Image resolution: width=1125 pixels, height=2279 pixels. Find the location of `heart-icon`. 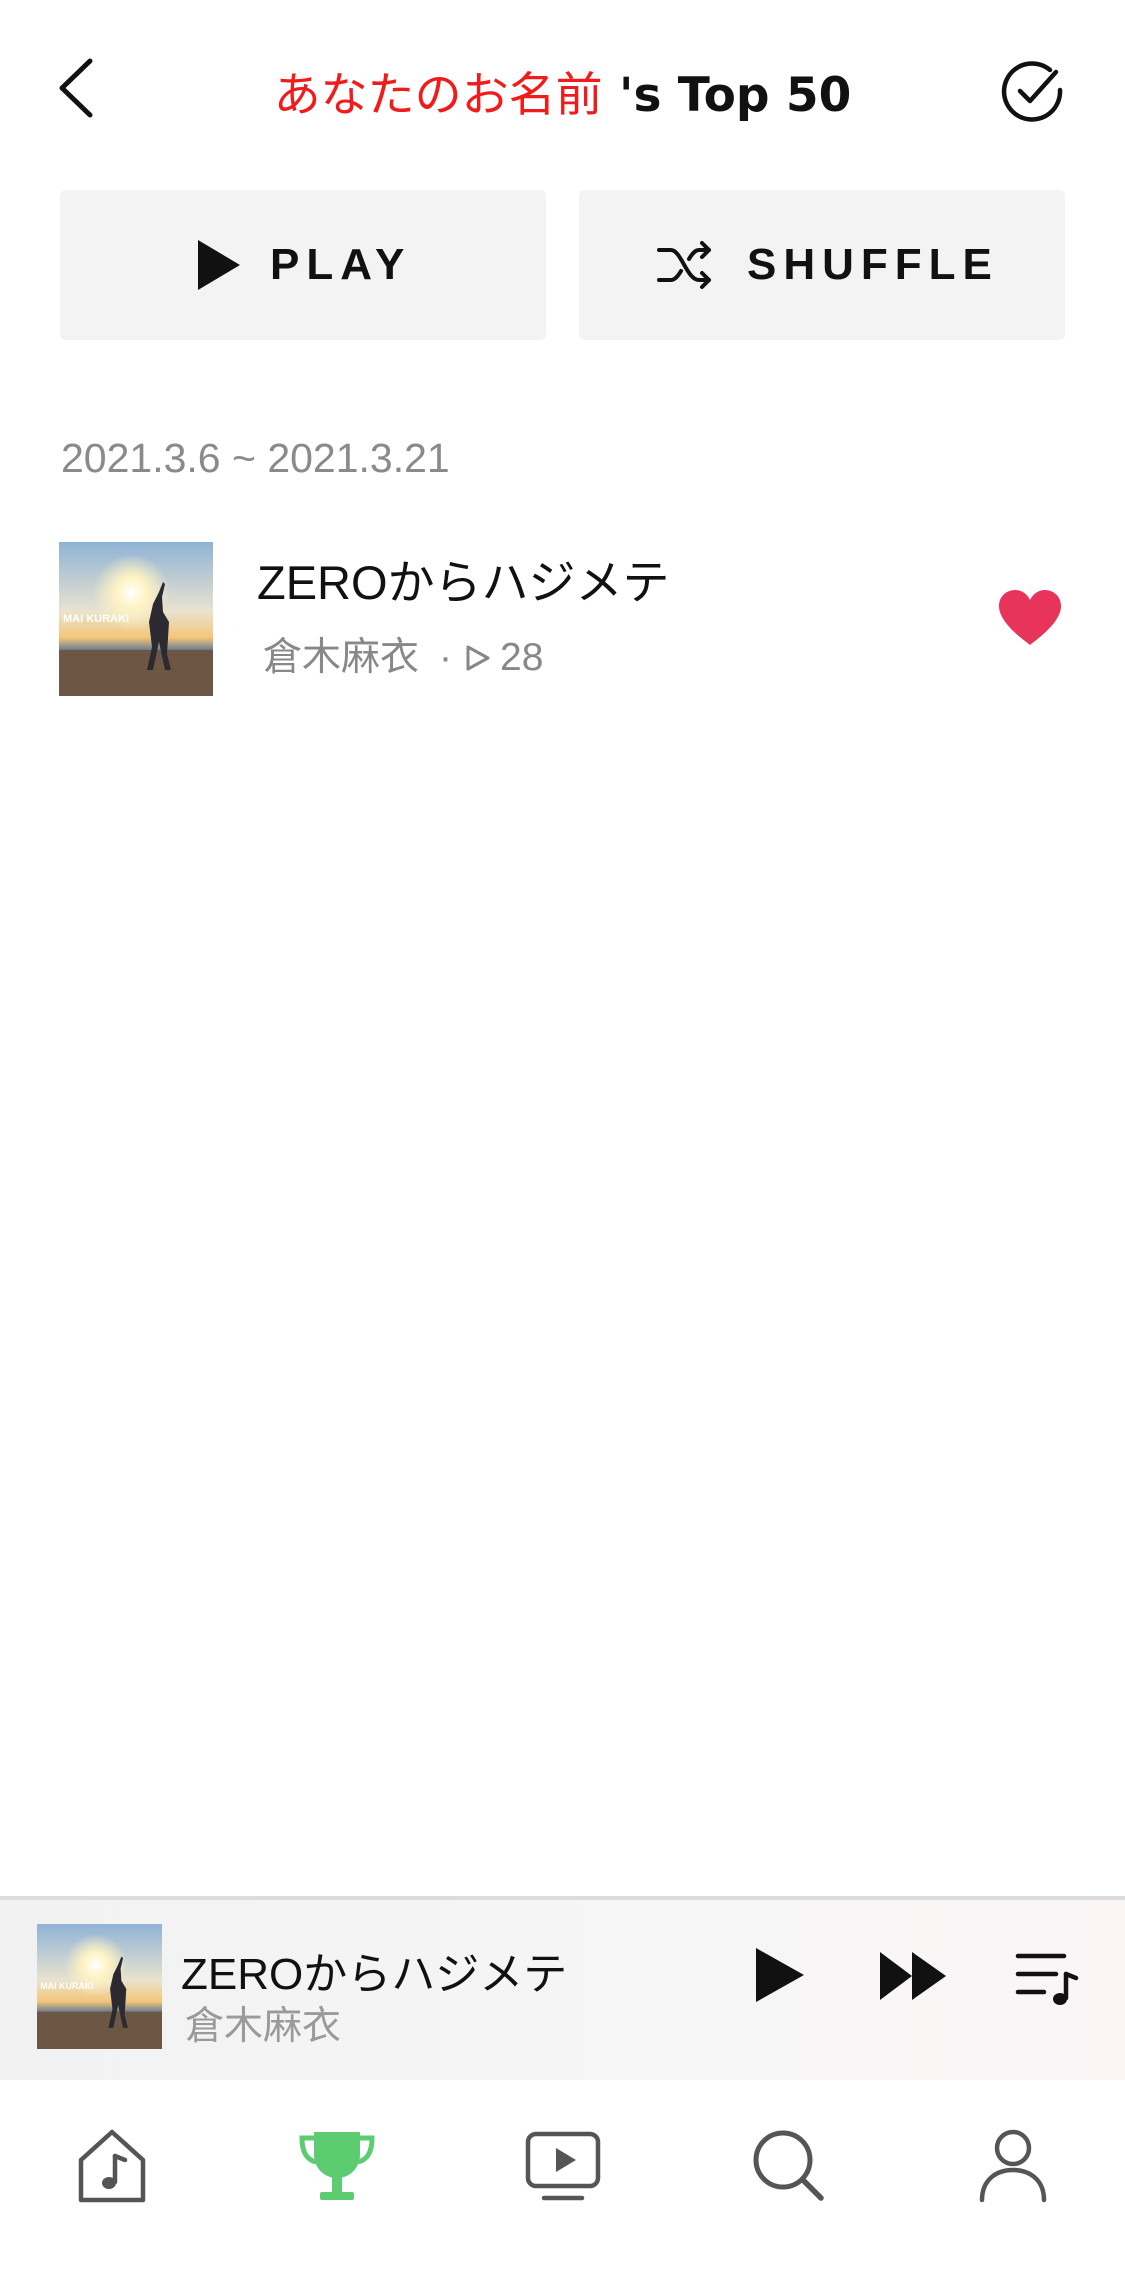

heart-icon is located at coordinates (1030, 617).